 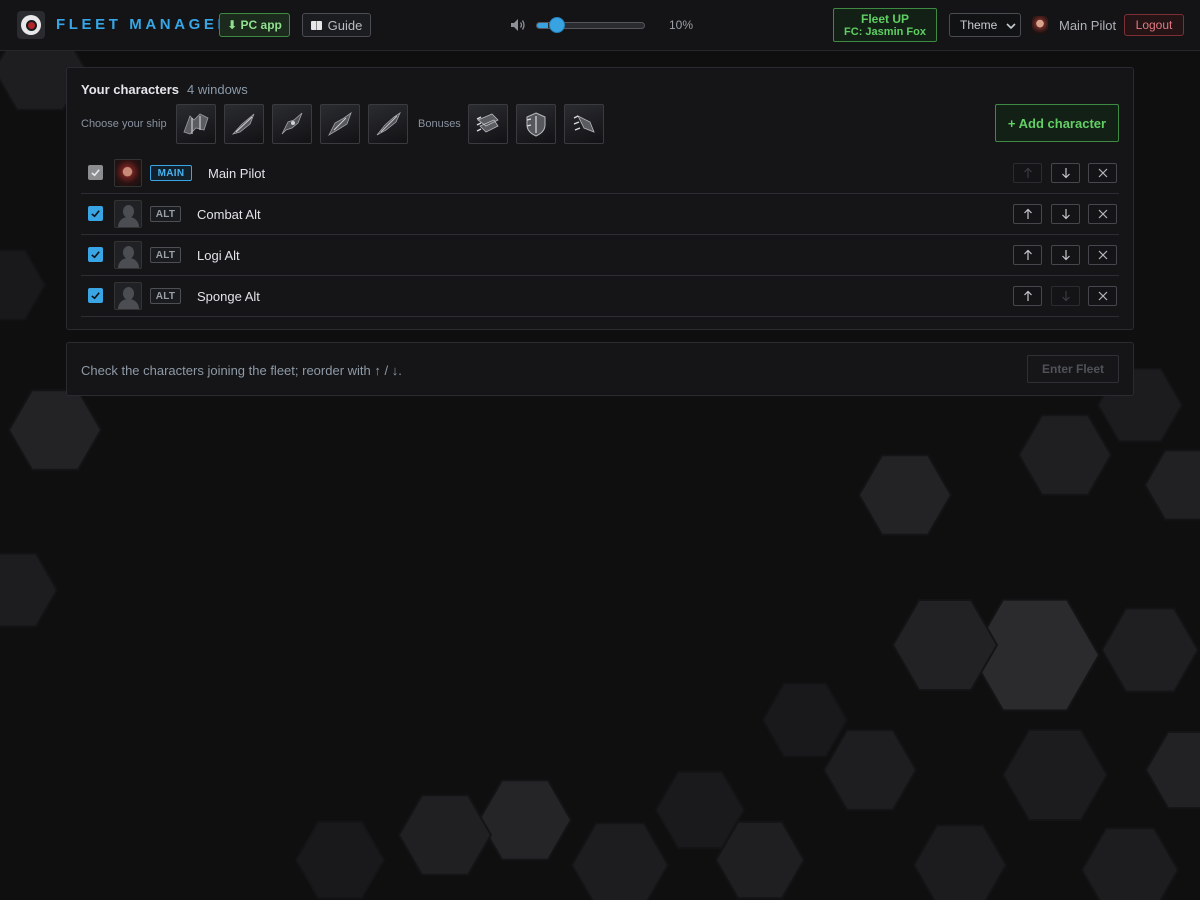 What do you see at coordinates (542, 25) in the screenshot?
I see `volume-slider-fill` at bounding box center [542, 25].